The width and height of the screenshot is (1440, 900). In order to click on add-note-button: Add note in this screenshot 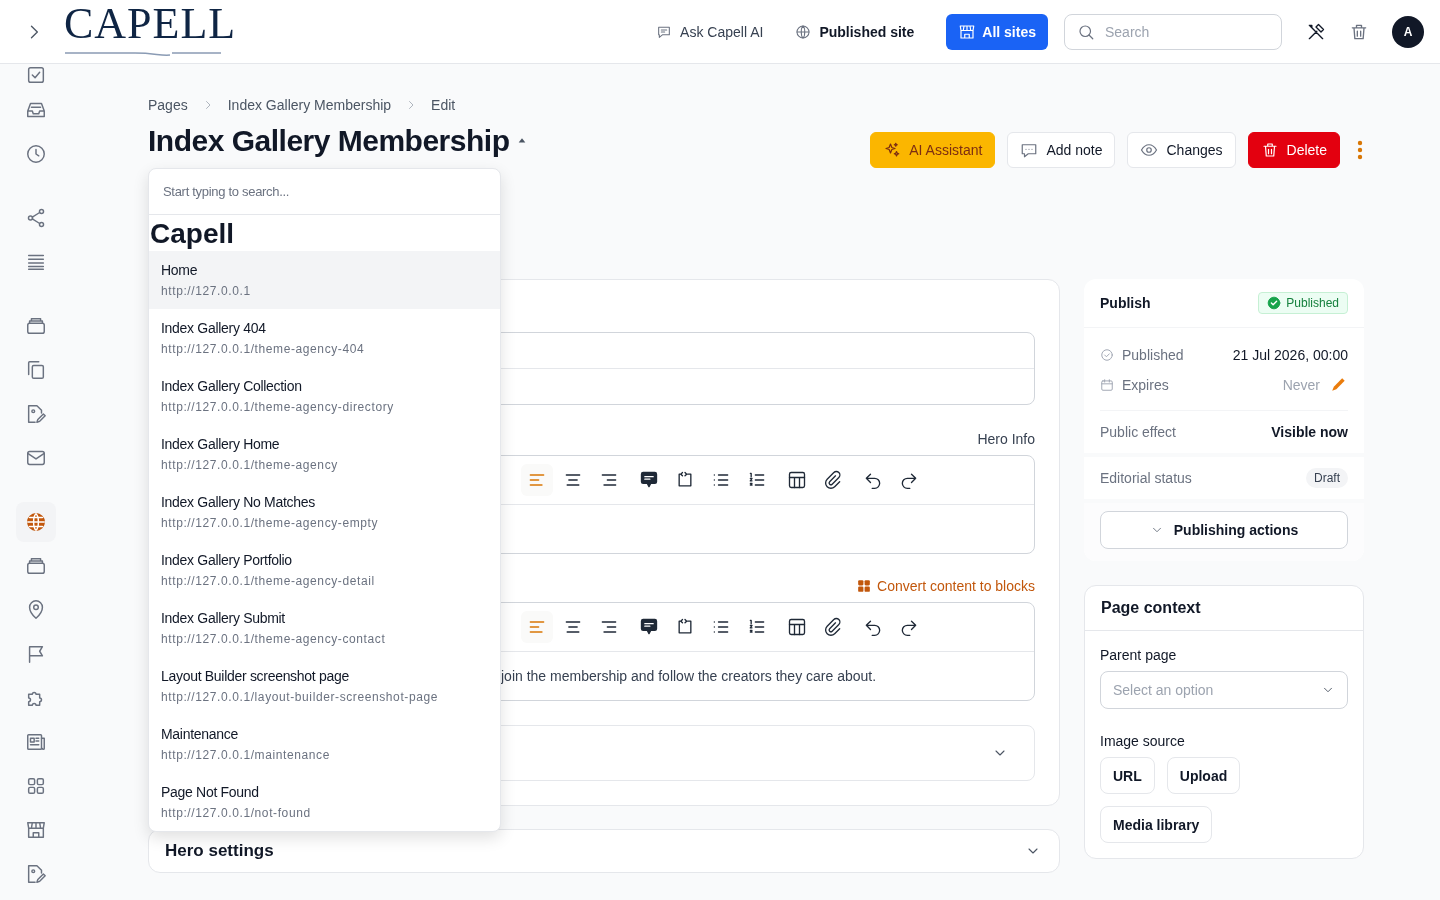, I will do `click(1061, 150)`.